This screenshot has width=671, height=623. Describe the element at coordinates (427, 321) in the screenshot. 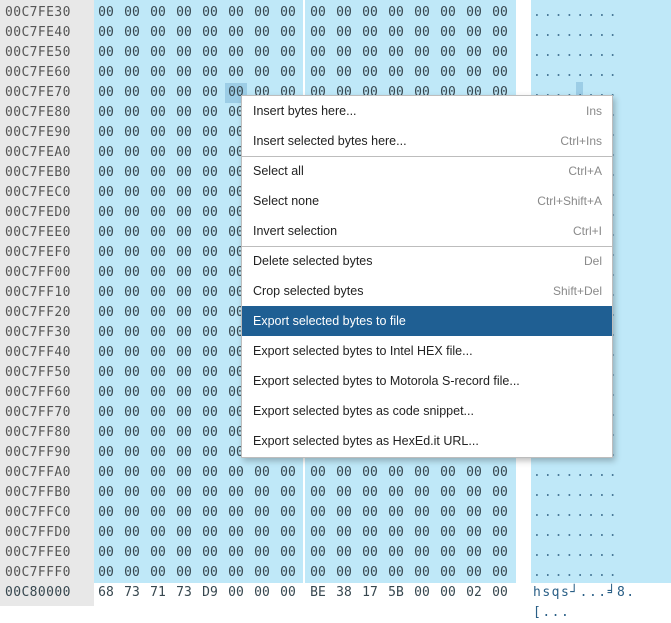

I see `menu-item: Export selected bytes to file` at that location.